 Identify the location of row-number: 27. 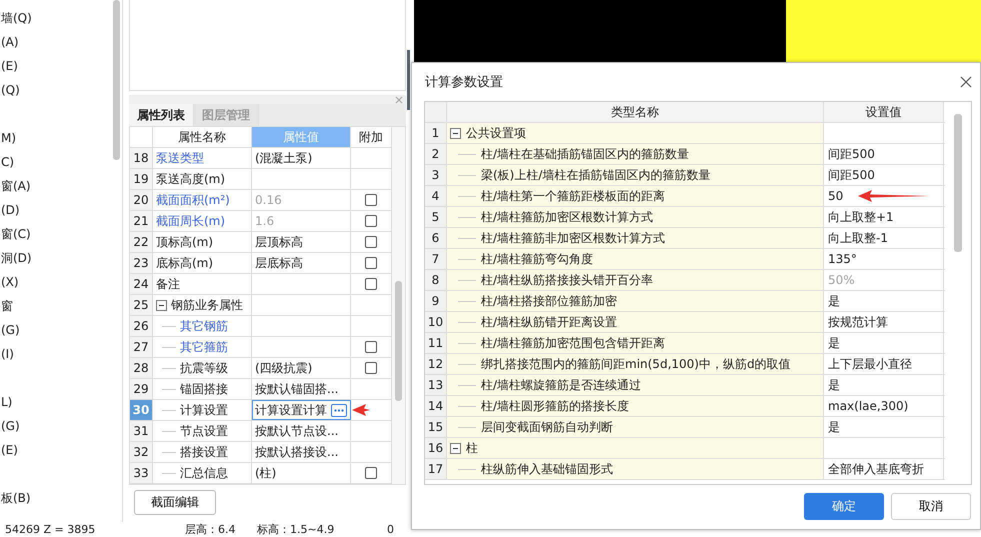
(141, 347).